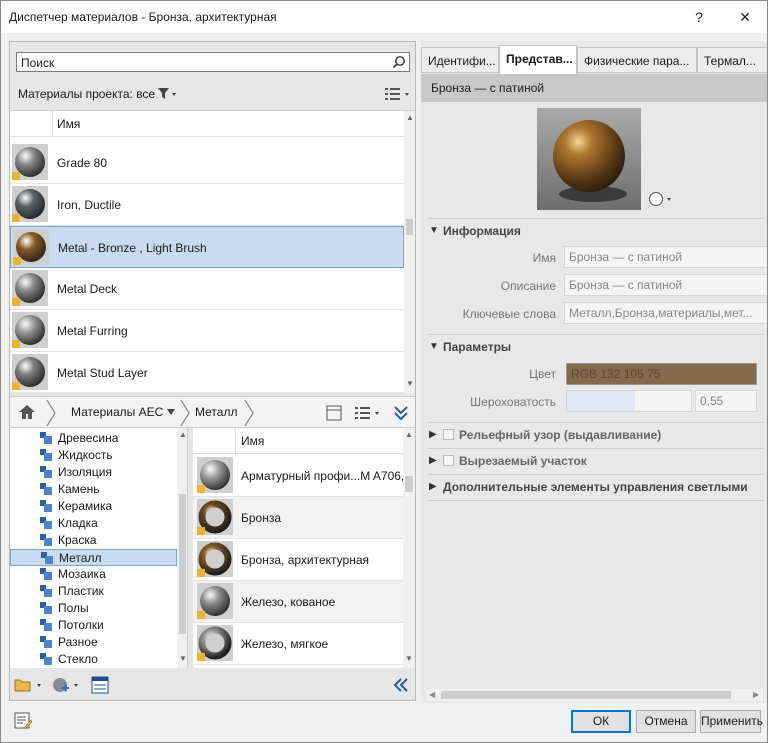 Image resolution: width=768 pixels, height=743 pixels. What do you see at coordinates (207, 289) in the screenshot?
I see `material-row: Metal Deck` at bounding box center [207, 289].